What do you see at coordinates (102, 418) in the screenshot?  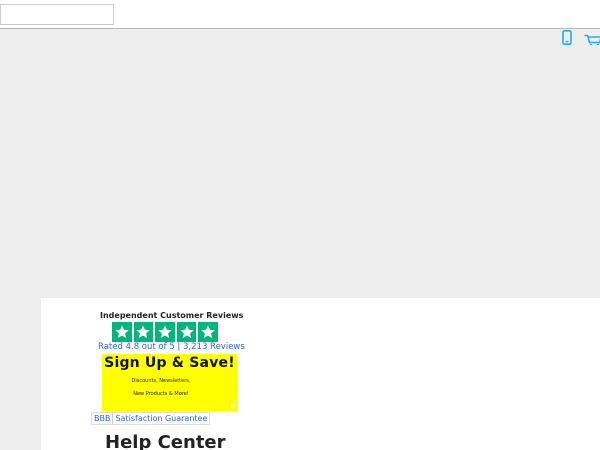 I see `bbb-link: BBB` at bounding box center [102, 418].